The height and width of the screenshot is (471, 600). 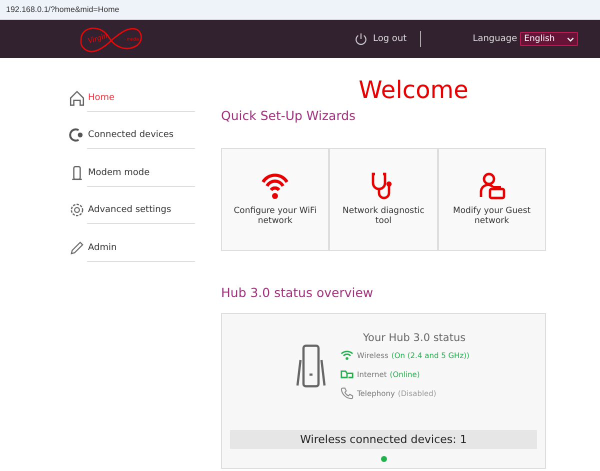 I want to click on nav-item: Connected devices, so click(x=141, y=139).